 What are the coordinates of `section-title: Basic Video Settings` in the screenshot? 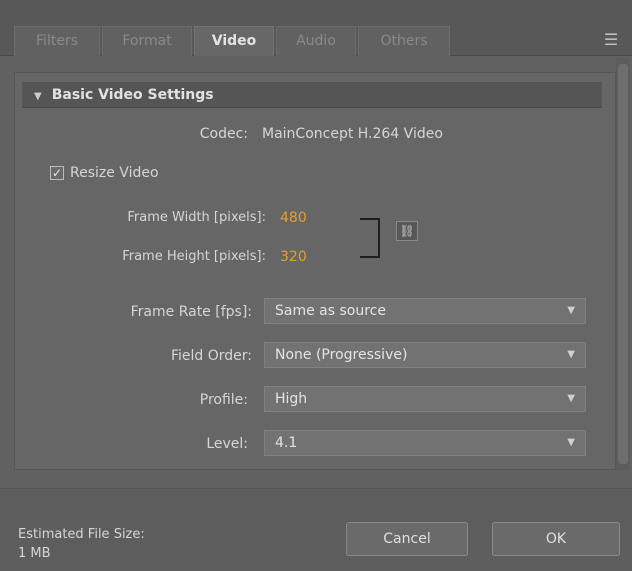 It's located at (132, 95).